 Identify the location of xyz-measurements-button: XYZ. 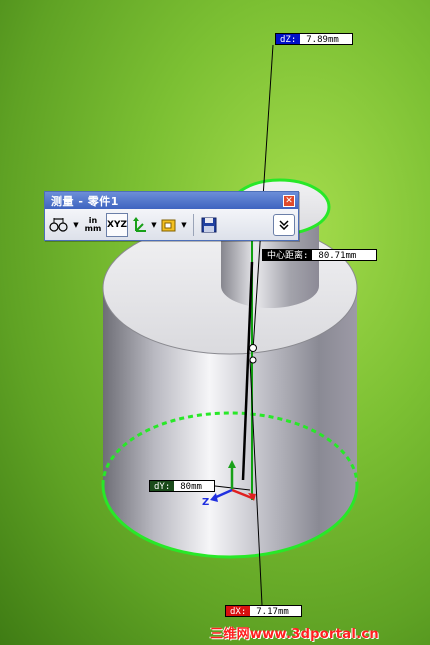
(117, 224).